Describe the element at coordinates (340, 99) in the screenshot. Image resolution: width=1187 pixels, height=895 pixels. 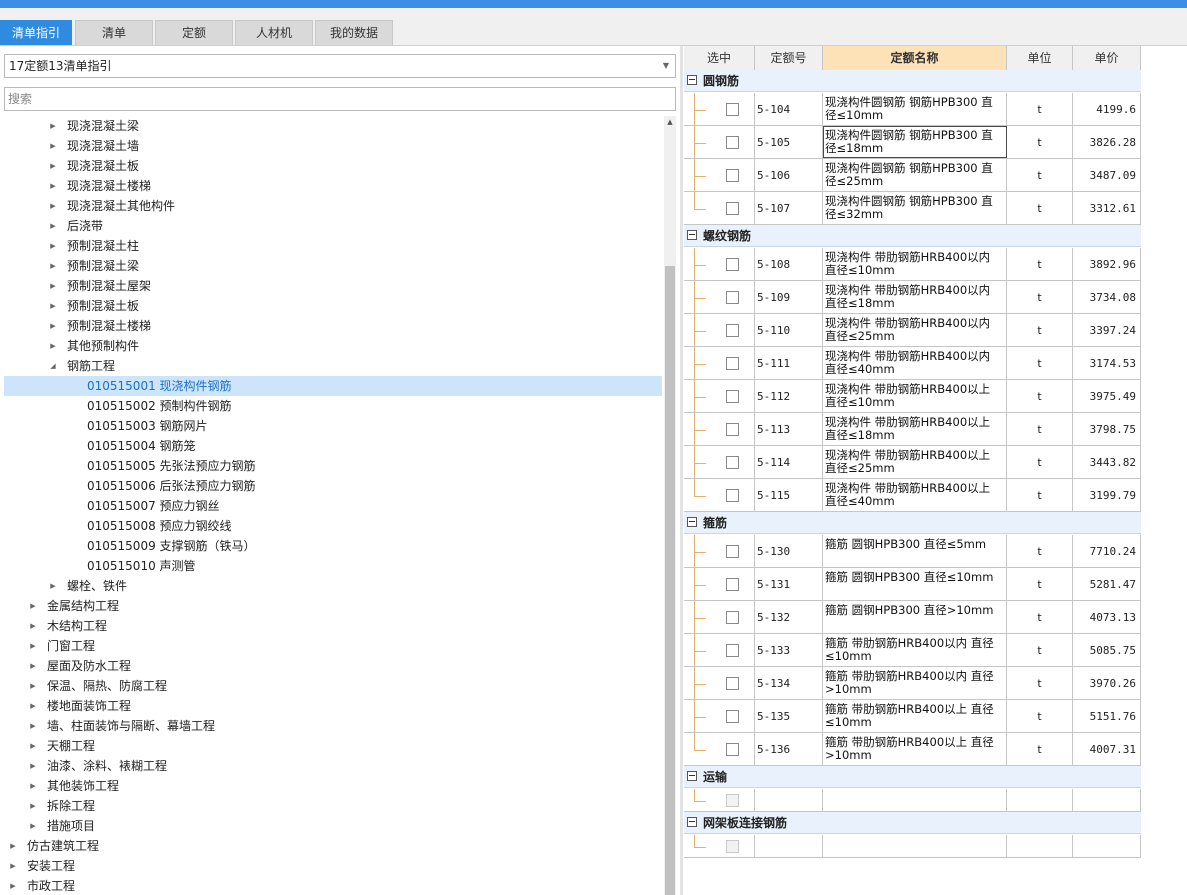
I see `search-input` at that location.